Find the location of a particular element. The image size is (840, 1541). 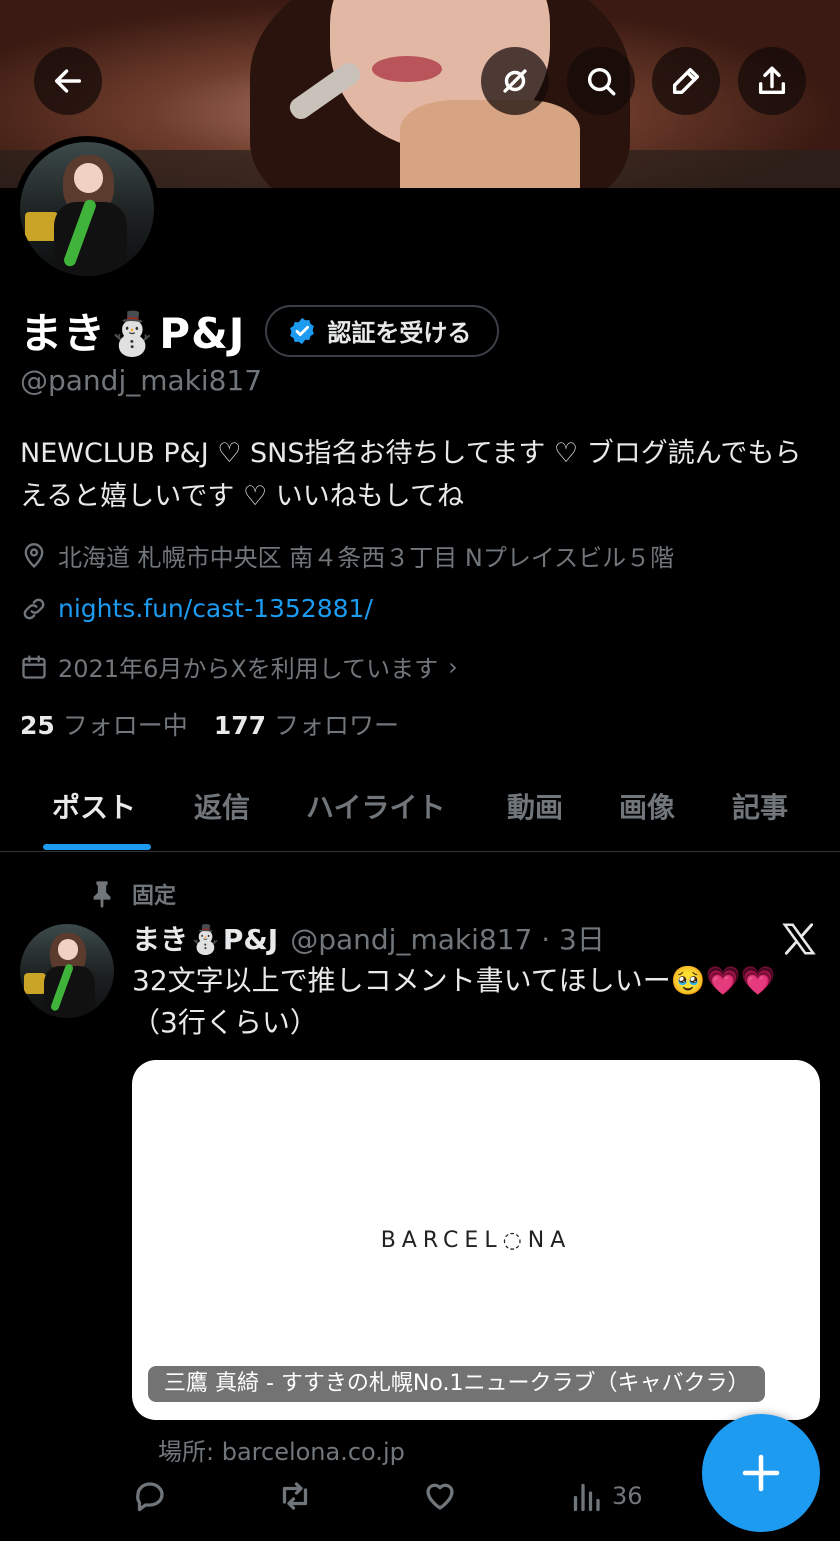

avatar-image is located at coordinates (87, 209).